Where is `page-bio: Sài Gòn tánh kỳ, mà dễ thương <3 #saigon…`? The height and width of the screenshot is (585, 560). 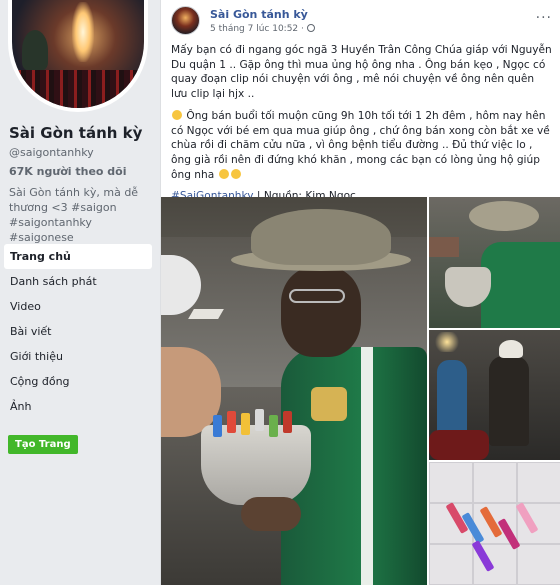
page-bio: Sài Gòn tánh kỳ, mà dễ thương <3 #saigon… is located at coordinates (74, 215).